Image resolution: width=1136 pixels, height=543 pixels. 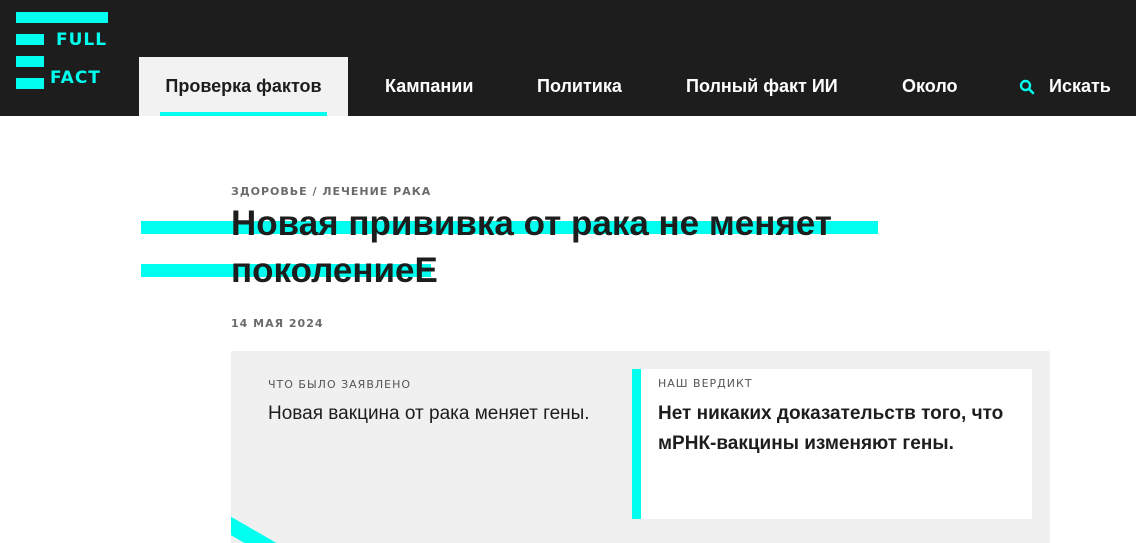 I want to click on claim-text: Новая вакцина от рака меняет гены., so click(x=429, y=413).